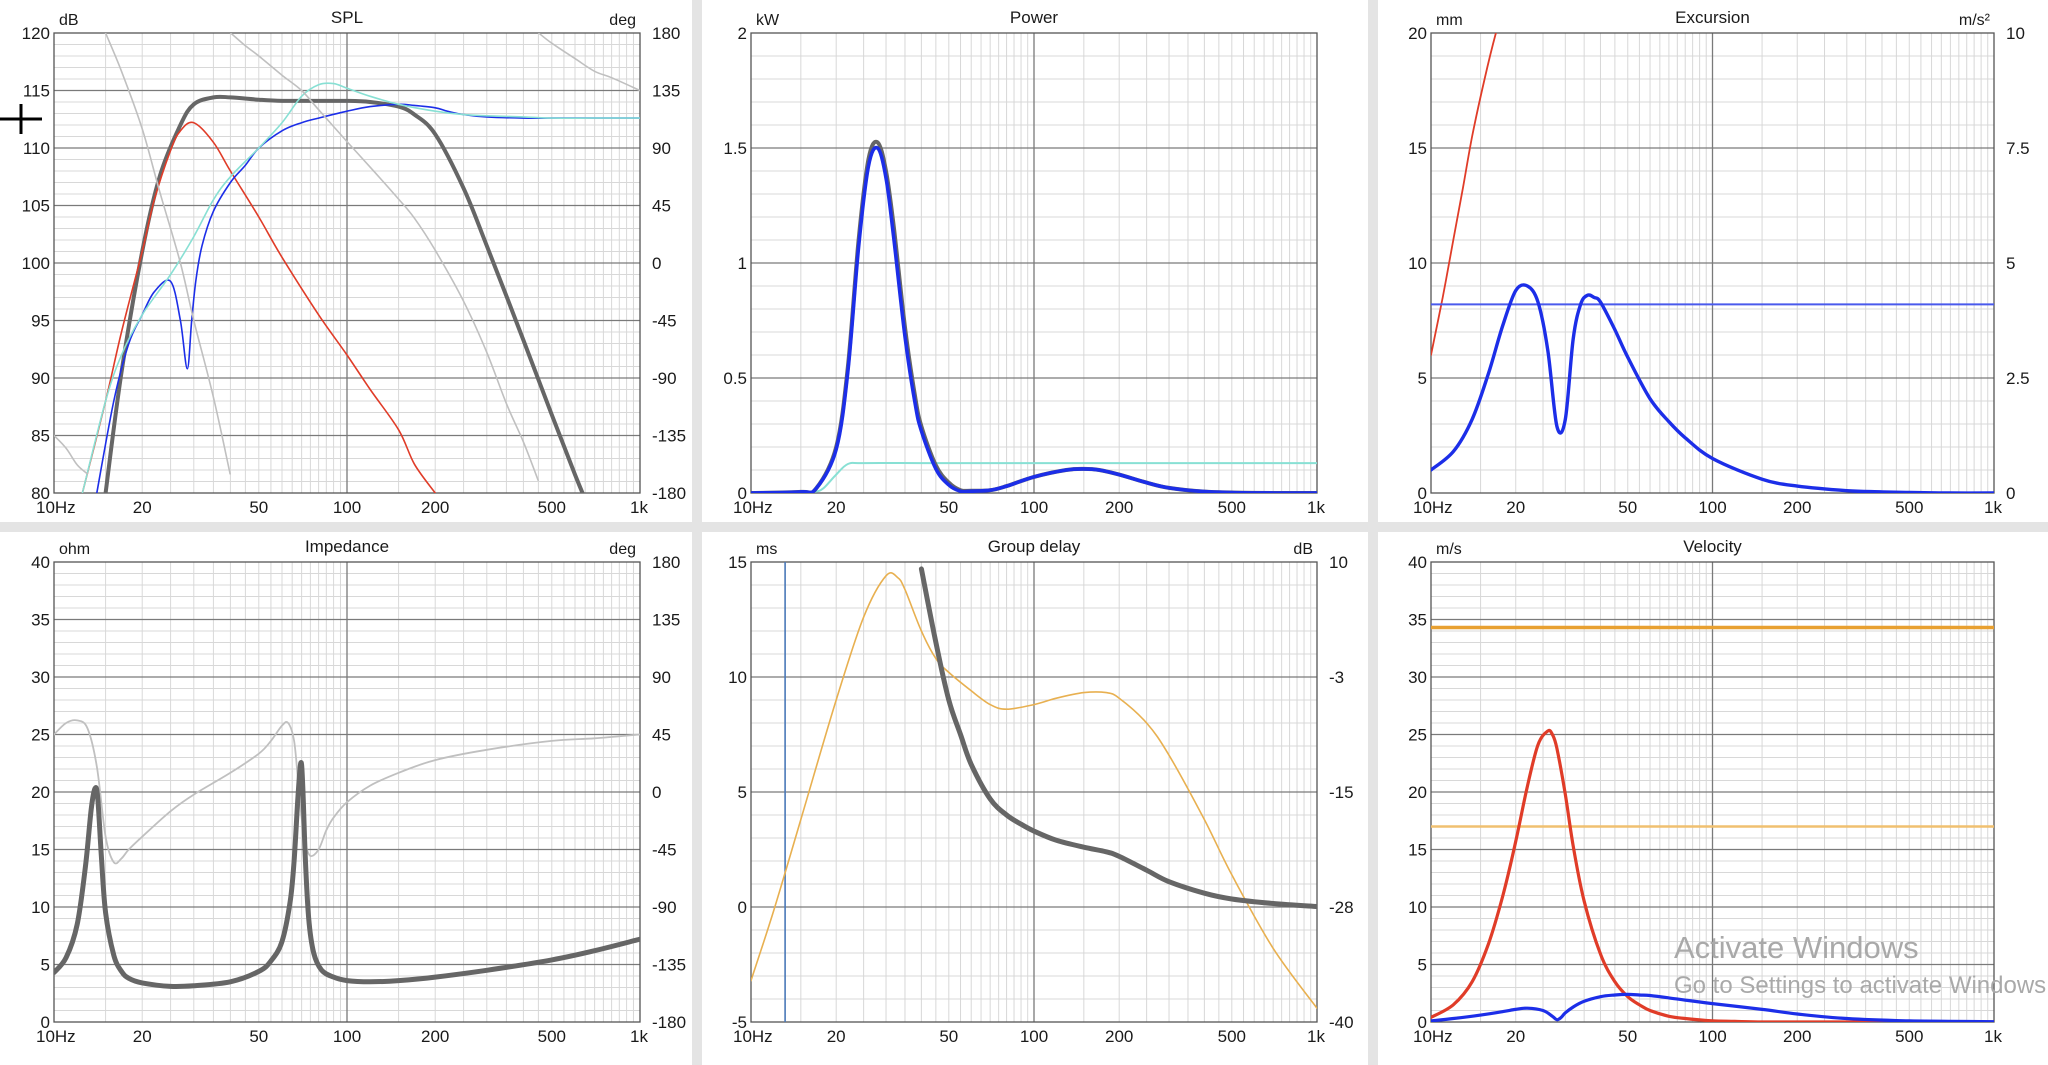 The image size is (2048, 1065). I want to click on y-tick-label: 95, so click(40, 321).